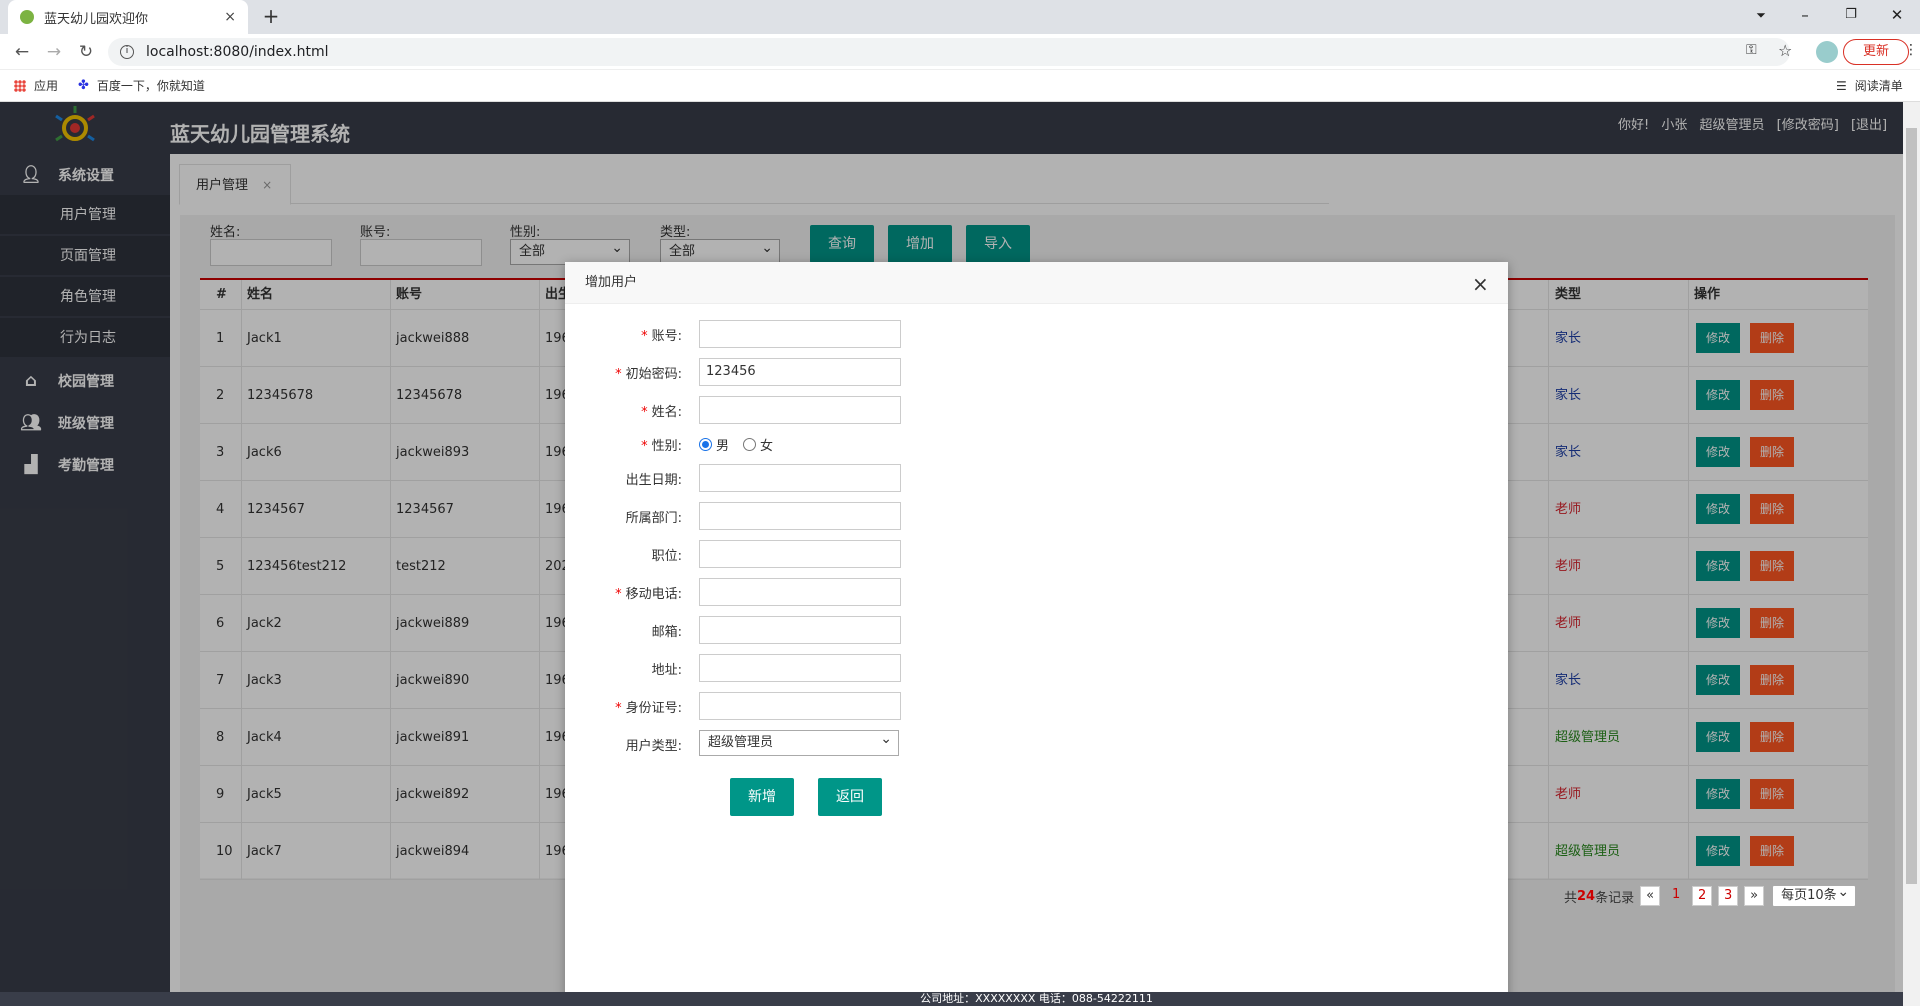 This screenshot has width=1920, height=1006. Describe the element at coordinates (653, 374) in the screenshot. I see `form-label-text: 初始密码:` at that location.